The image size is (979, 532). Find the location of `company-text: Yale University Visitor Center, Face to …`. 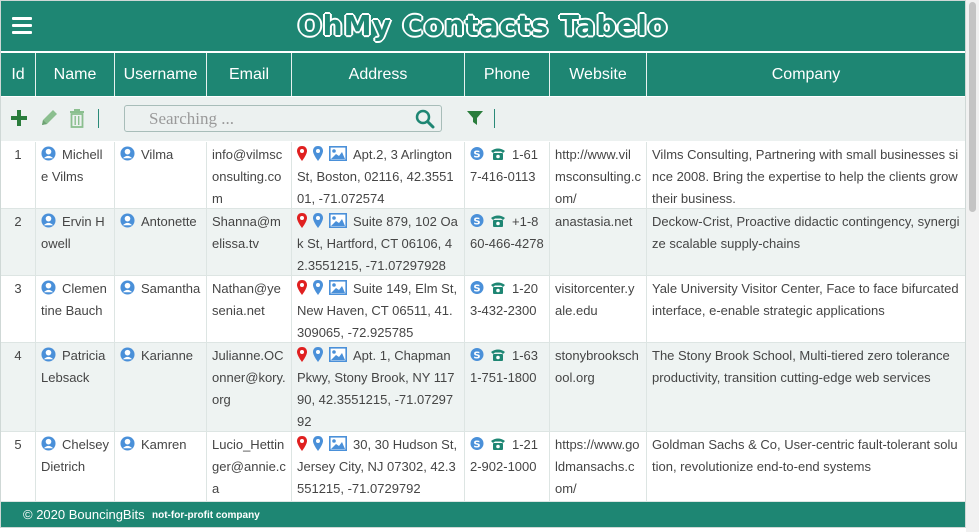

company-text: Yale University Visitor Center, Face to … is located at coordinates (805, 299).